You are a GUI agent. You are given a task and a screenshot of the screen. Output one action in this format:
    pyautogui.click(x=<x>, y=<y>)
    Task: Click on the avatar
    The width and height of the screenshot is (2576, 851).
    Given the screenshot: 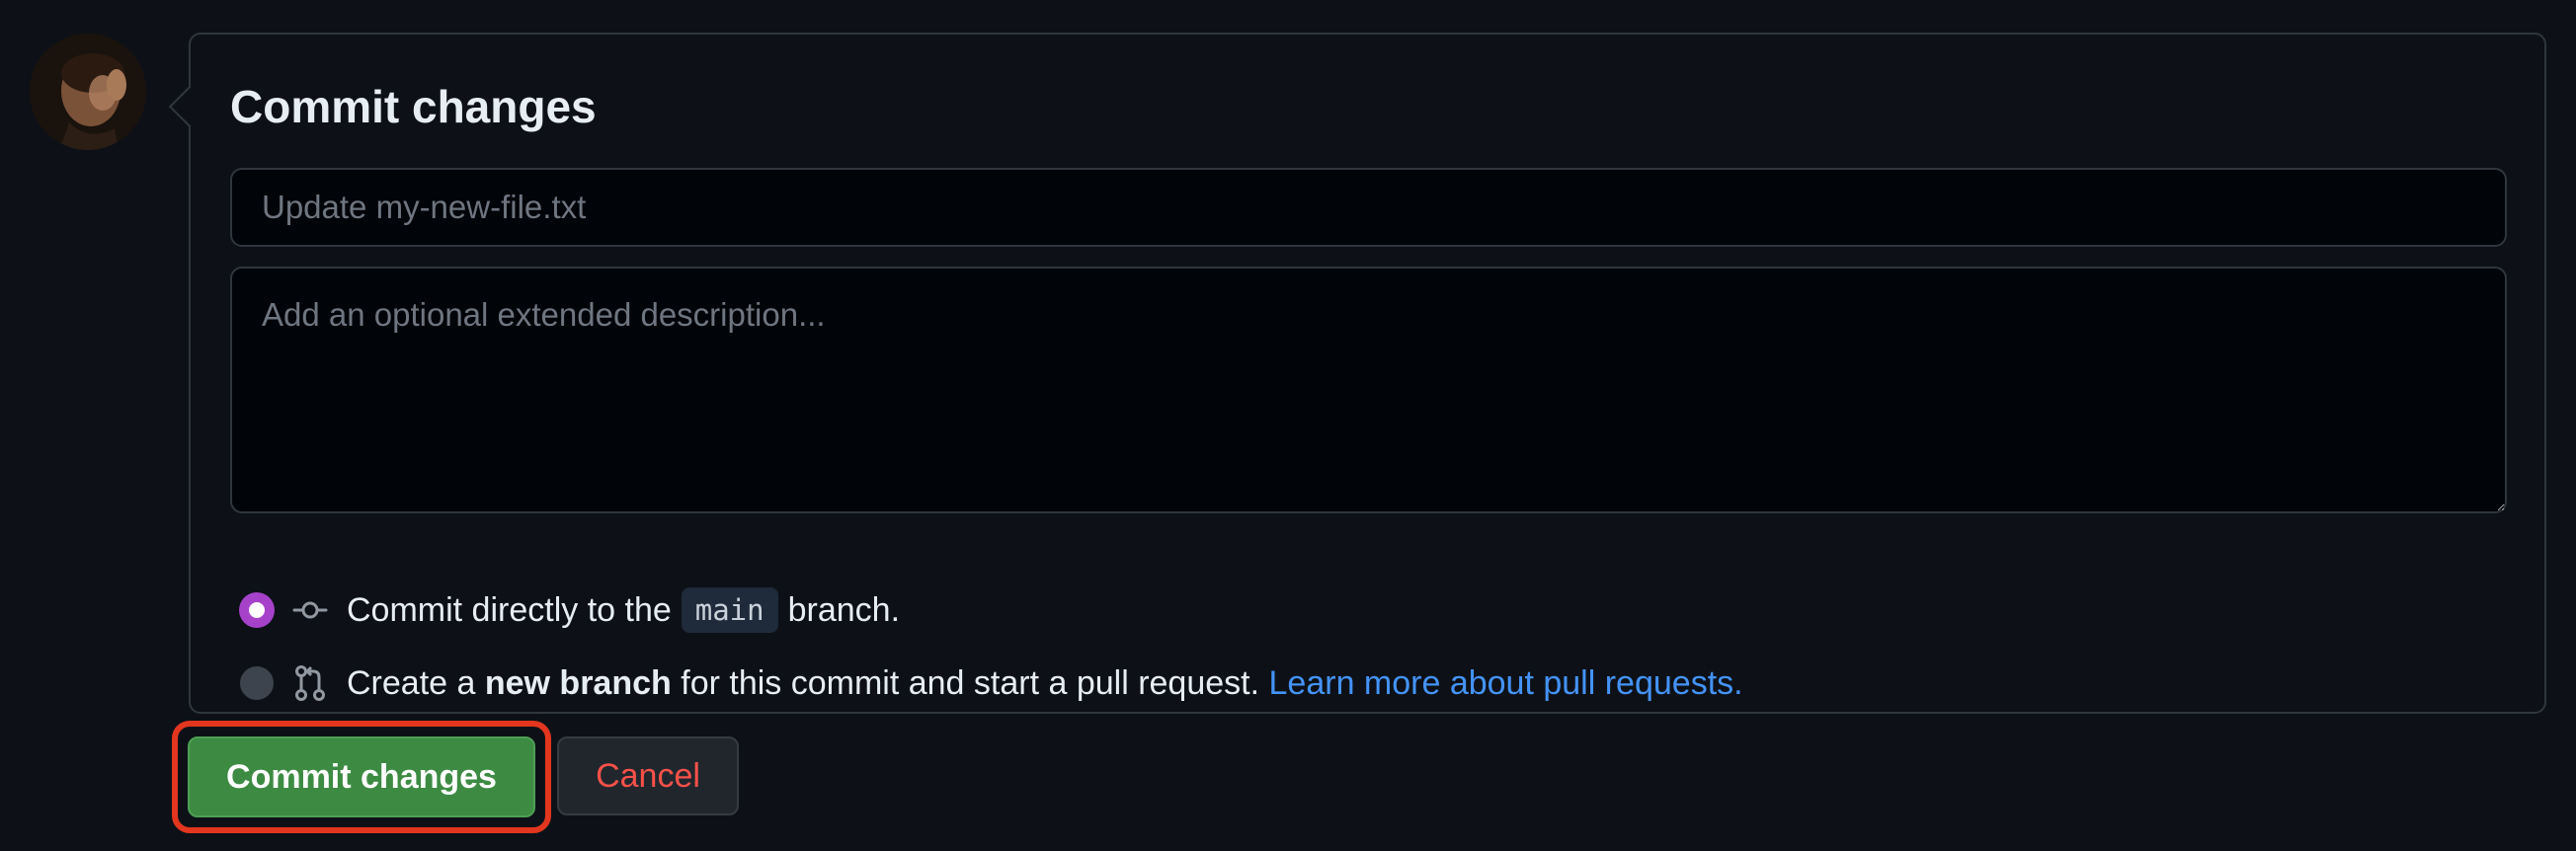 What is the action you would take?
    pyautogui.click(x=88, y=92)
    